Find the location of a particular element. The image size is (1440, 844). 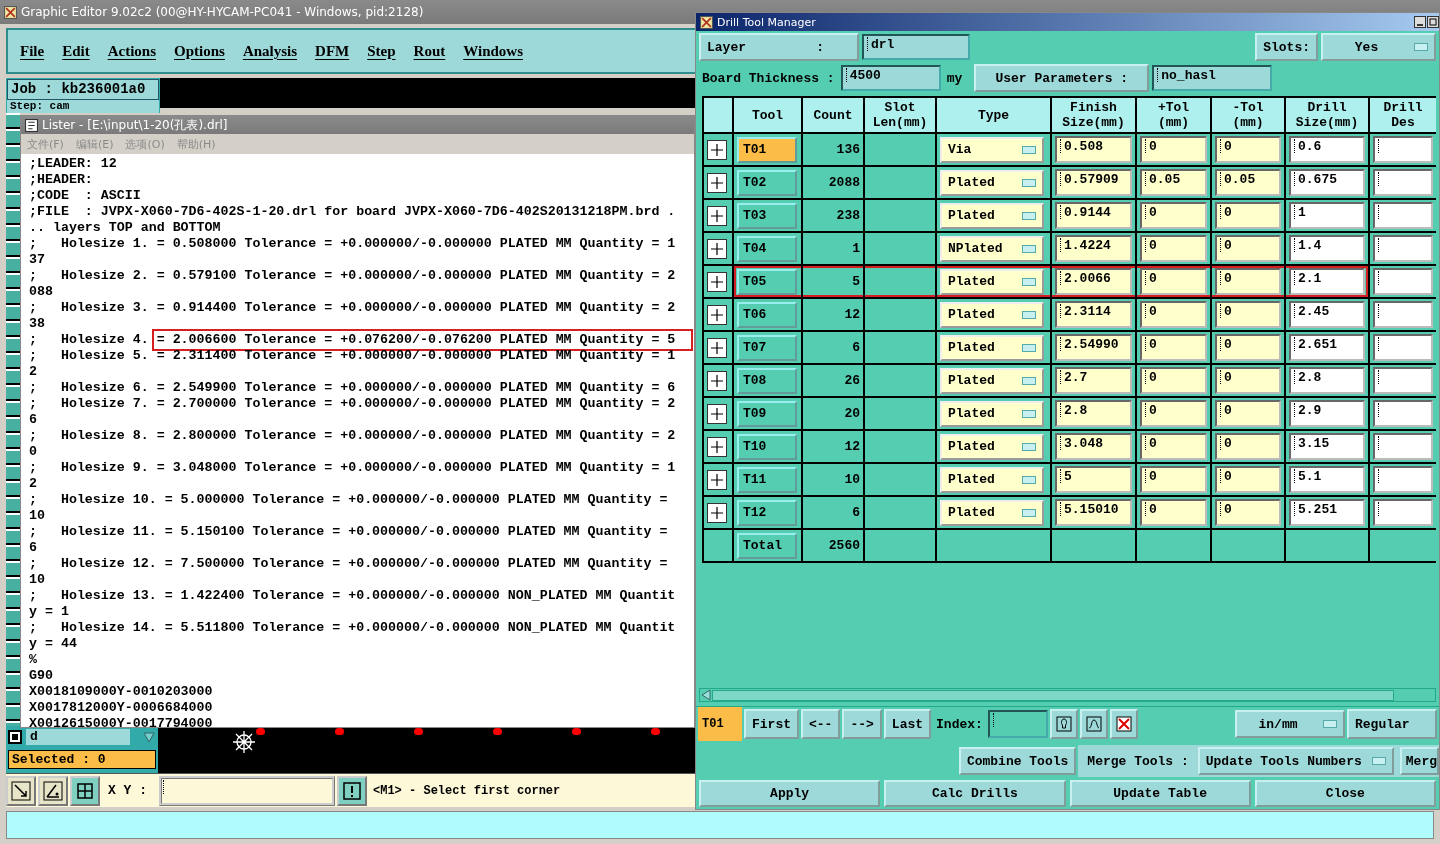

type-dropdown: NPlated is located at coordinates (992, 248).